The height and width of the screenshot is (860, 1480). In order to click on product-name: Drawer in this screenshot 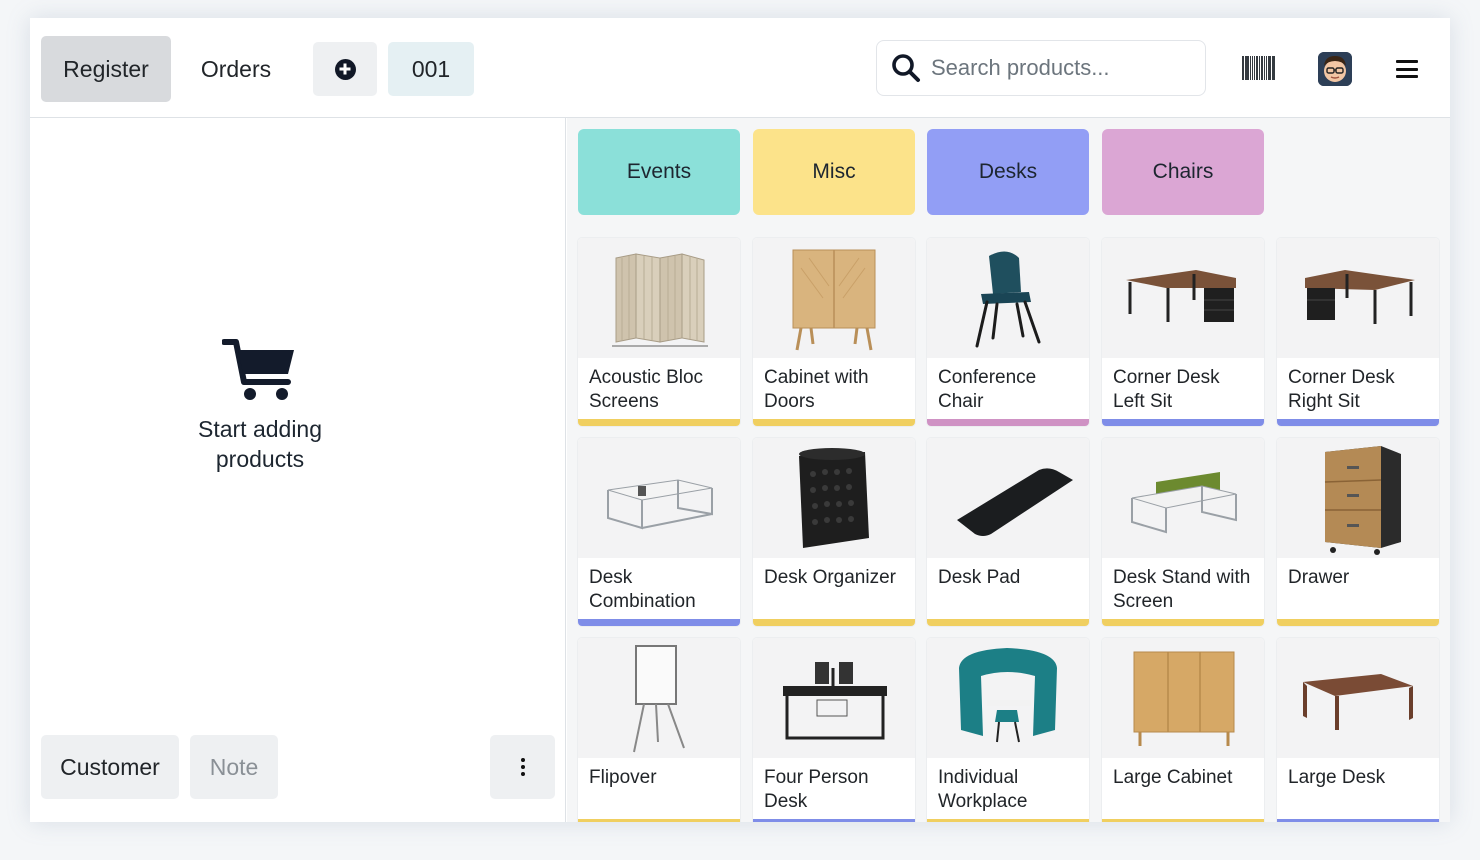, I will do `click(1319, 577)`.